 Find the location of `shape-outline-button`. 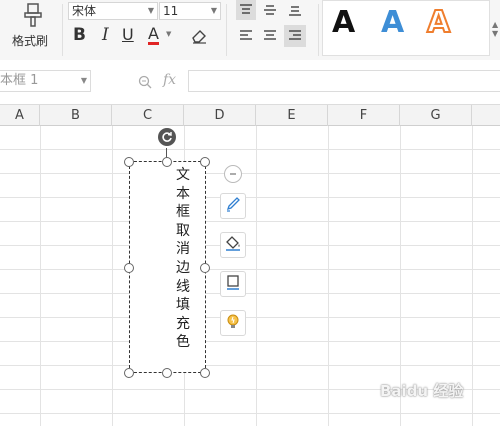

shape-outline-button is located at coordinates (233, 284).